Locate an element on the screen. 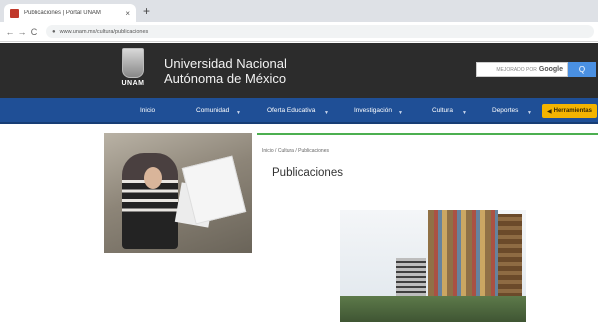 The image size is (598, 322). nav-item-oferta-educativa: Oferta Educativa is located at coordinates (291, 110).